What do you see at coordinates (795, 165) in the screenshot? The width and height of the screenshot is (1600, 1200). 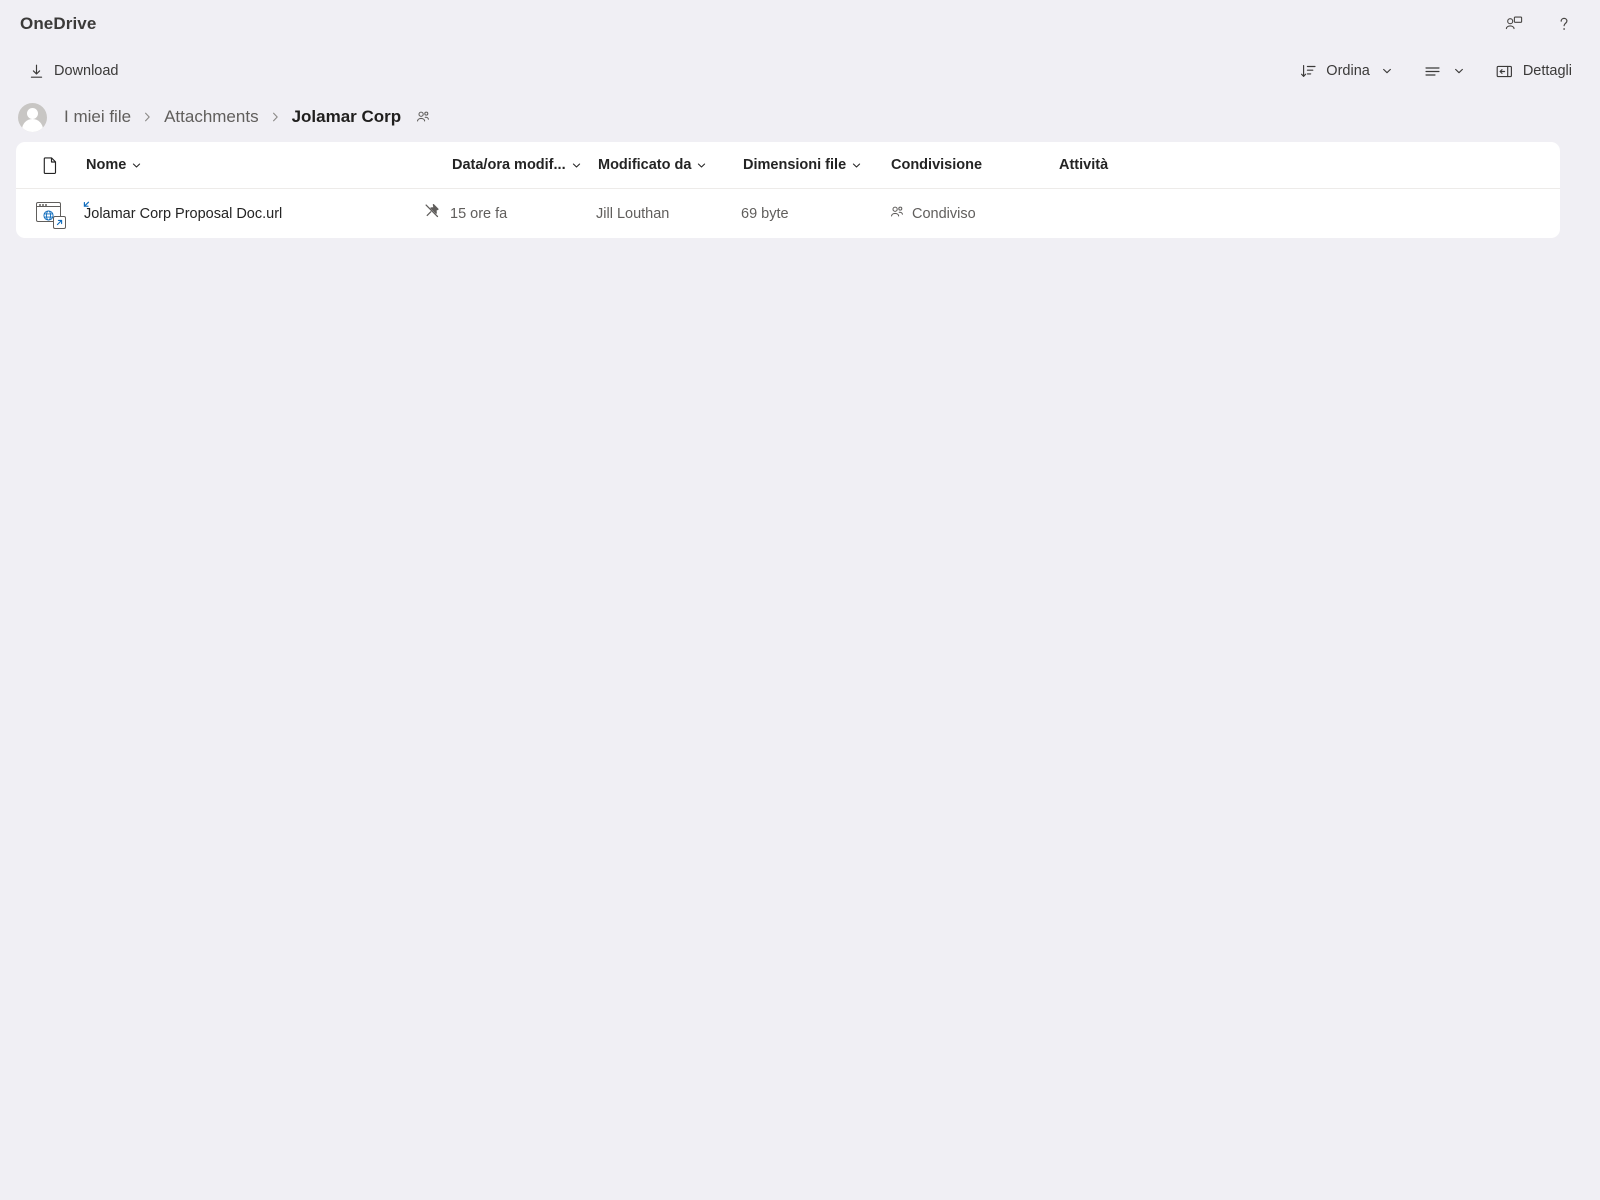 I see `column-header-file-size-label: Dimensioni file` at bounding box center [795, 165].